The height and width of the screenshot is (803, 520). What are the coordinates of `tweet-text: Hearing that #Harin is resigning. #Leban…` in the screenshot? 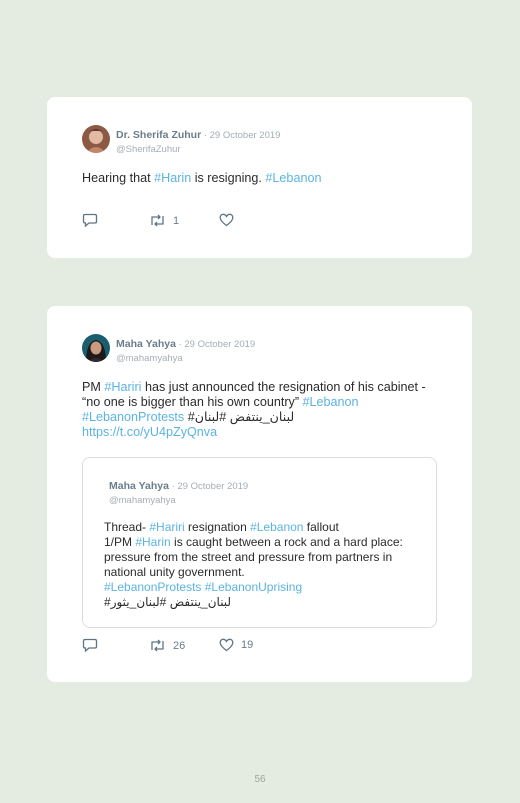 It's located at (262, 178).